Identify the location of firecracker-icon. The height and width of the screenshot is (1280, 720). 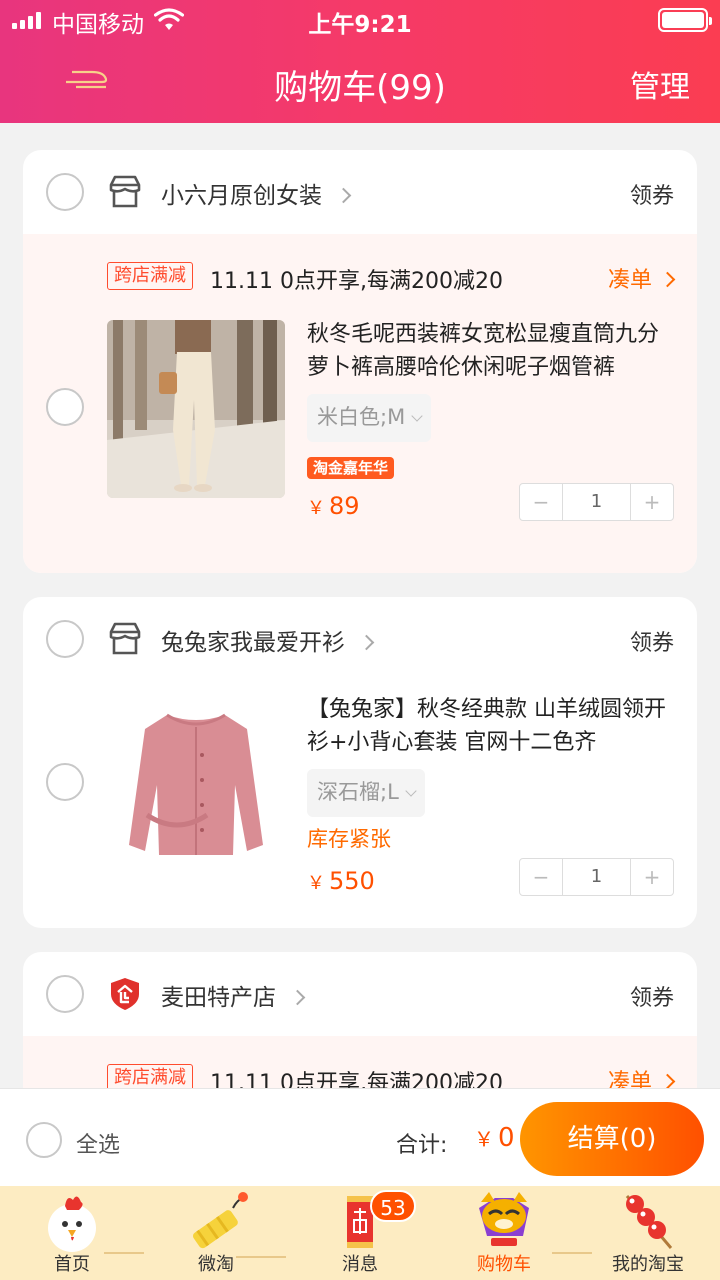
(220, 1220).